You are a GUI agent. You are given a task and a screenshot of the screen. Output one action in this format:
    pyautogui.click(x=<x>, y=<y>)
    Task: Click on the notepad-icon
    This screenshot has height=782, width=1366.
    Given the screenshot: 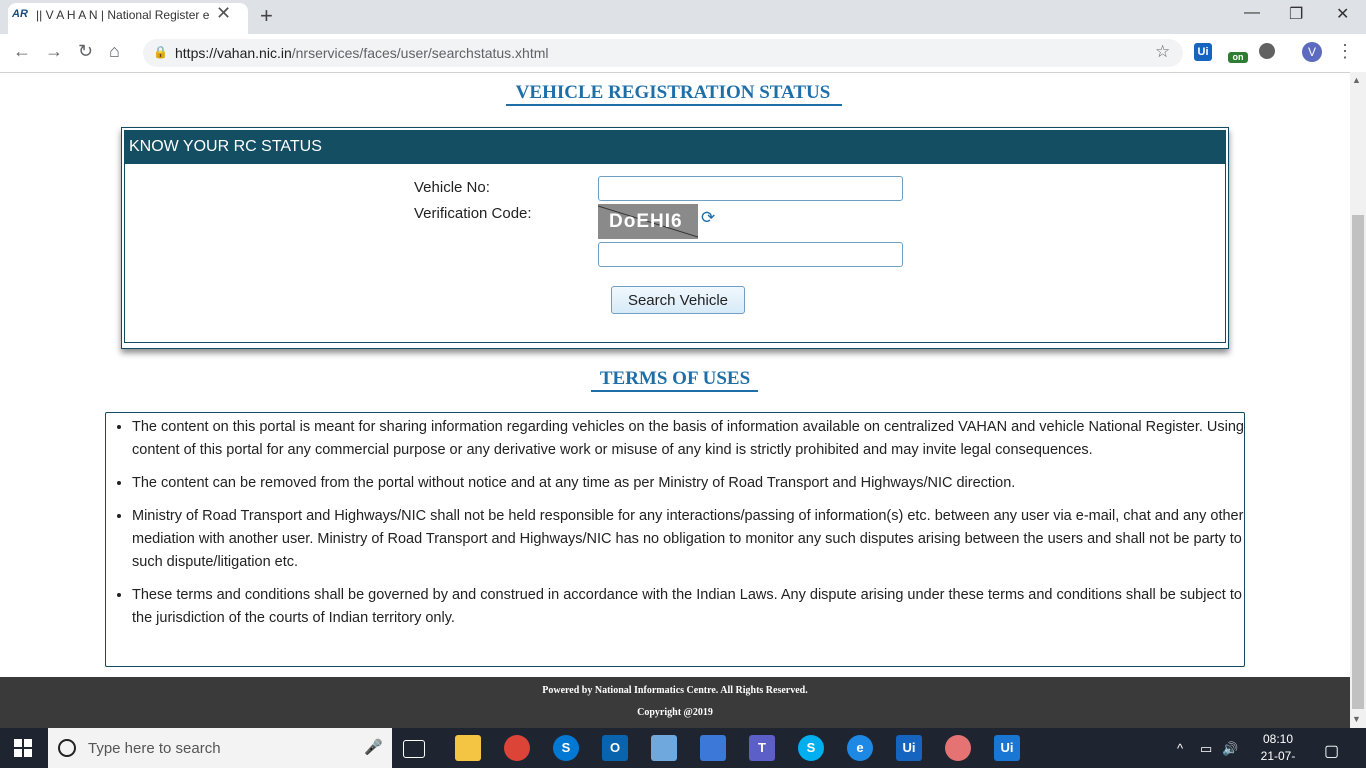 What is the action you would take?
    pyautogui.click(x=664, y=748)
    